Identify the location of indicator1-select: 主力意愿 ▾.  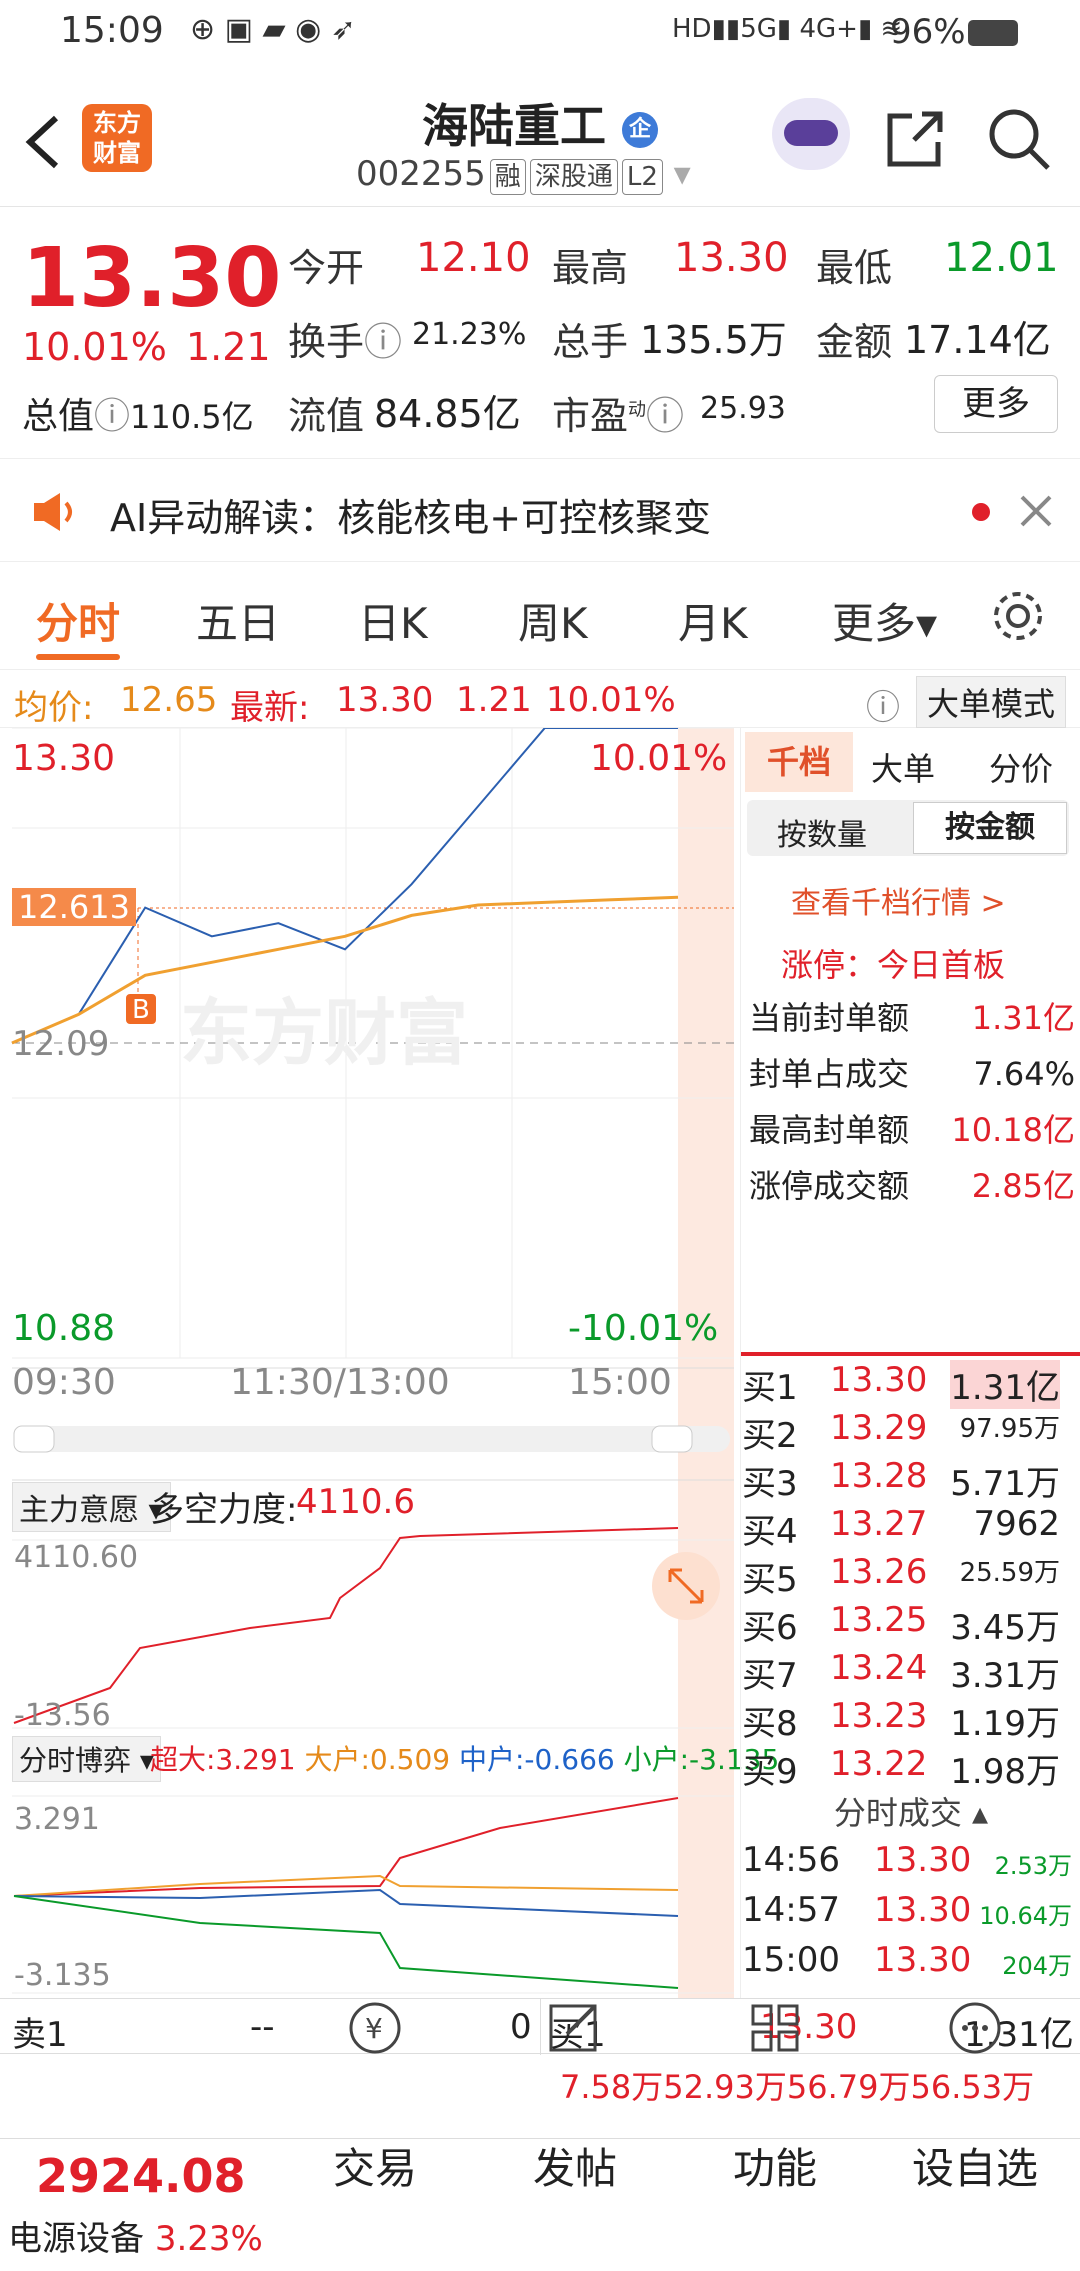
(91, 1507).